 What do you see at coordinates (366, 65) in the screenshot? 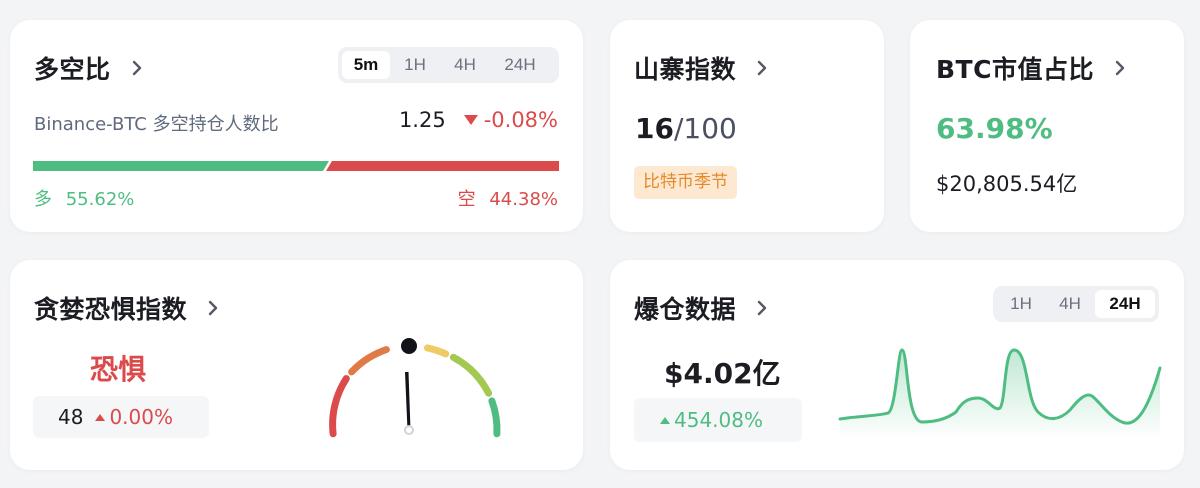
I see `timeframe-5m: 5m` at bounding box center [366, 65].